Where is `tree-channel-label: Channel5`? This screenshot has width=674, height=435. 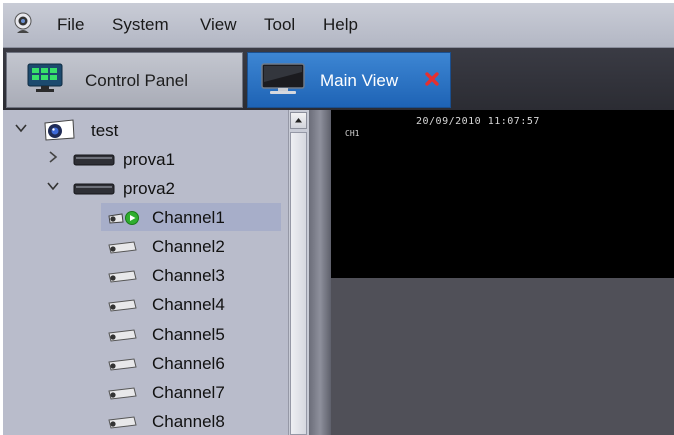 tree-channel-label: Channel5 is located at coordinates (188, 334).